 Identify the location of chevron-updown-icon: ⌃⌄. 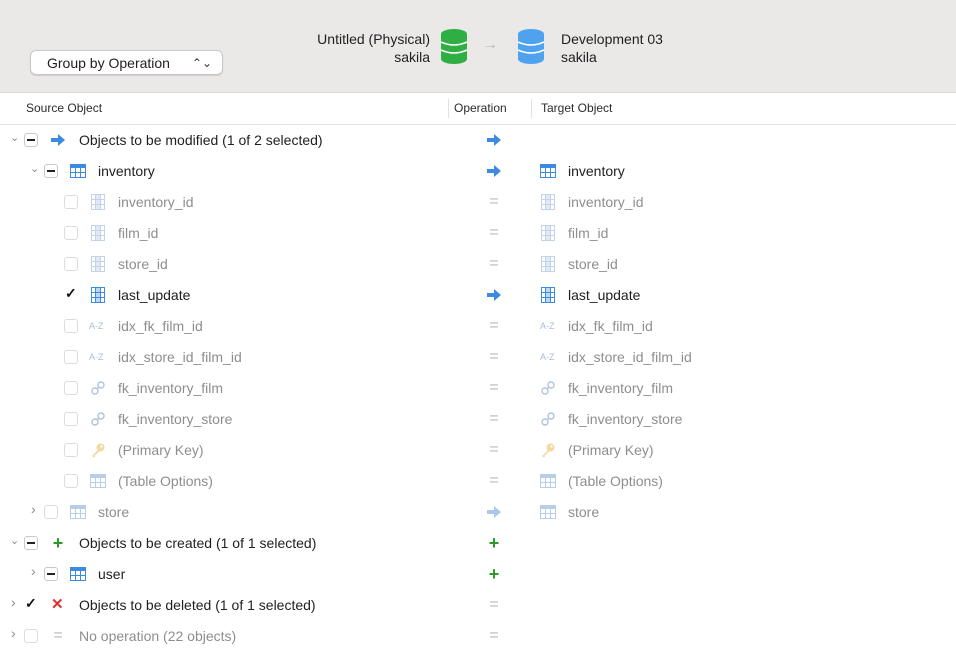
(201, 63).